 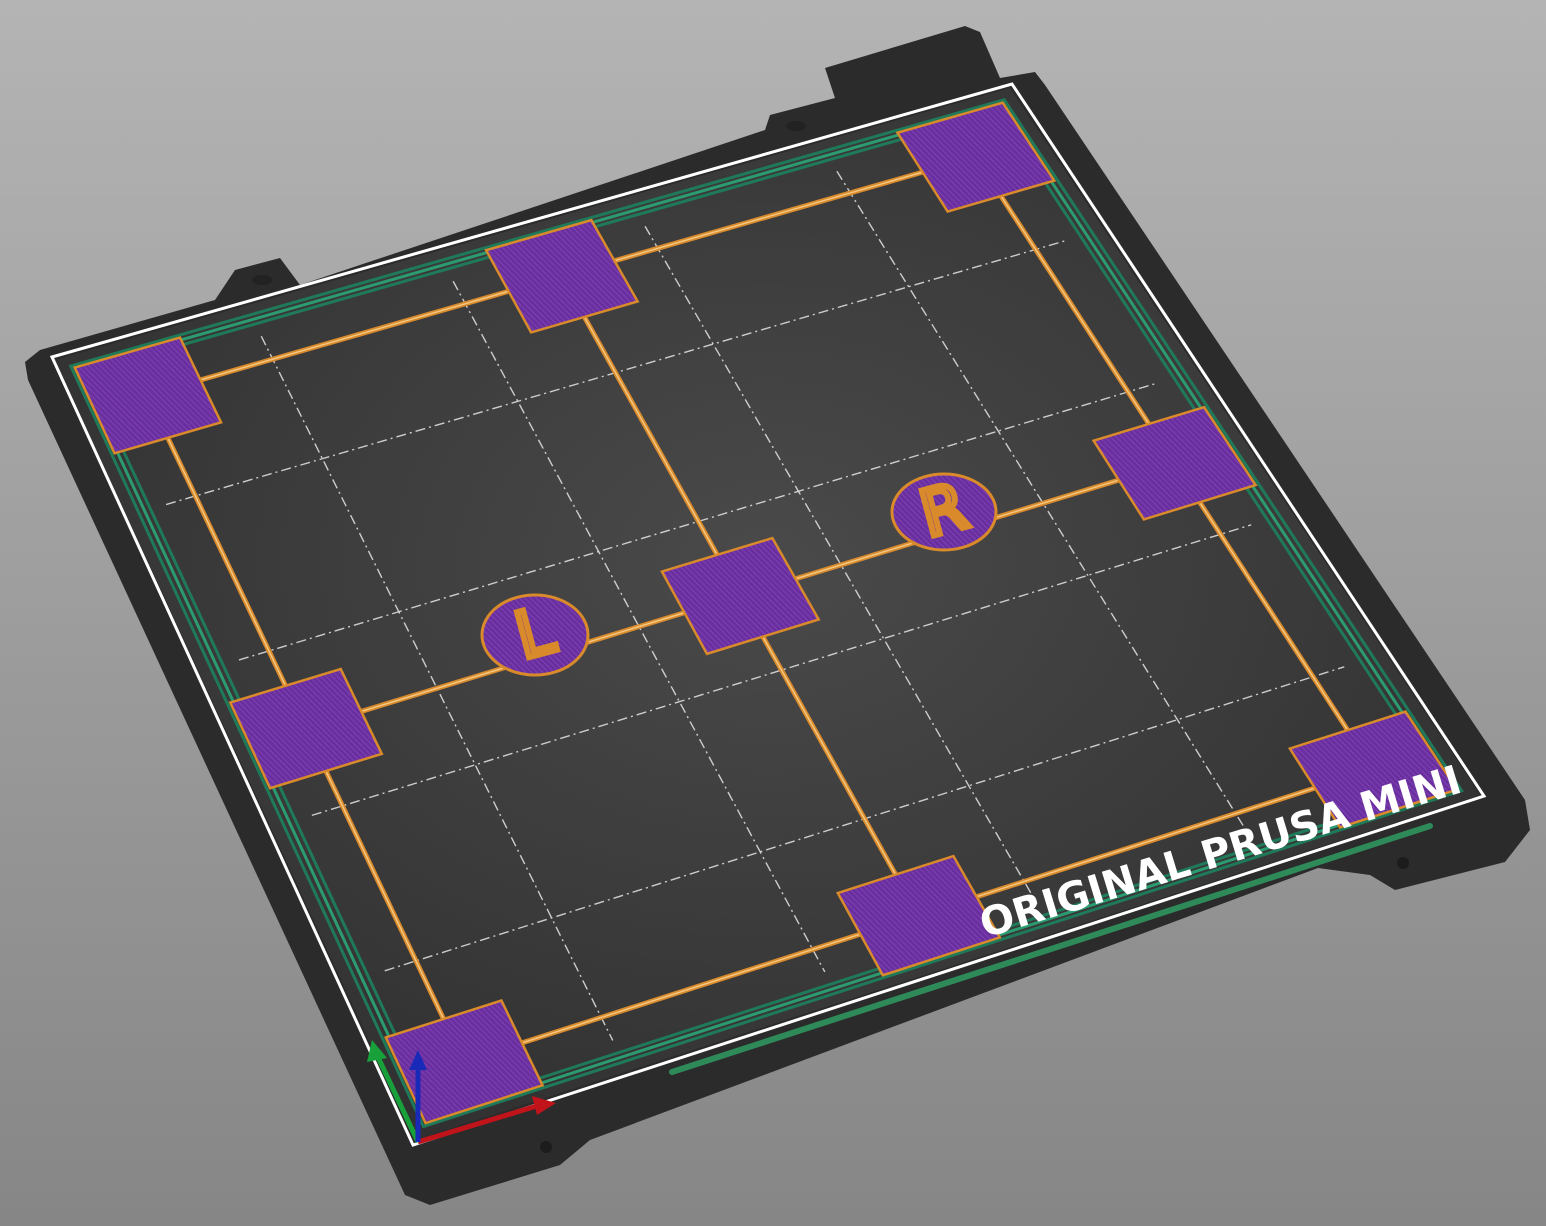 What do you see at coordinates (535, 634) in the screenshot?
I see `marker-L: L` at bounding box center [535, 634].